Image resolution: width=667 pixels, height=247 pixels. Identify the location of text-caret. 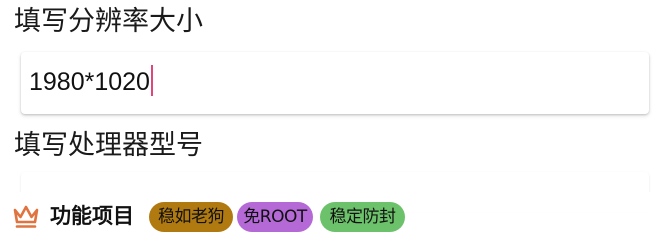
(151, 80).